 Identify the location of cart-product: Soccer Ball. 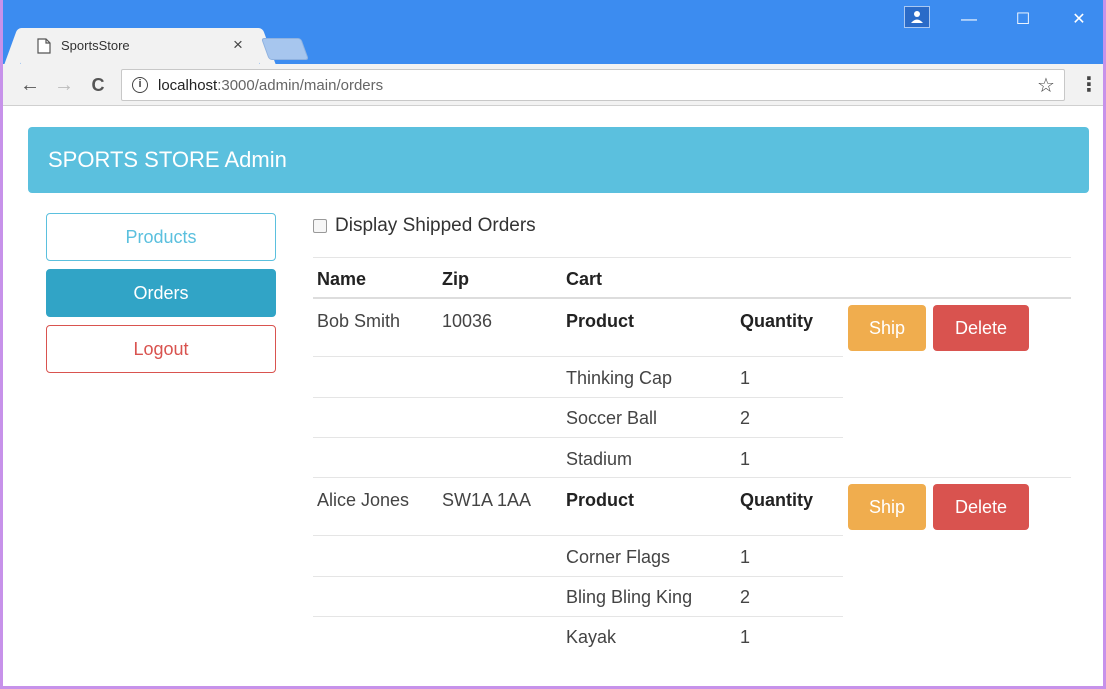
(612, 418).